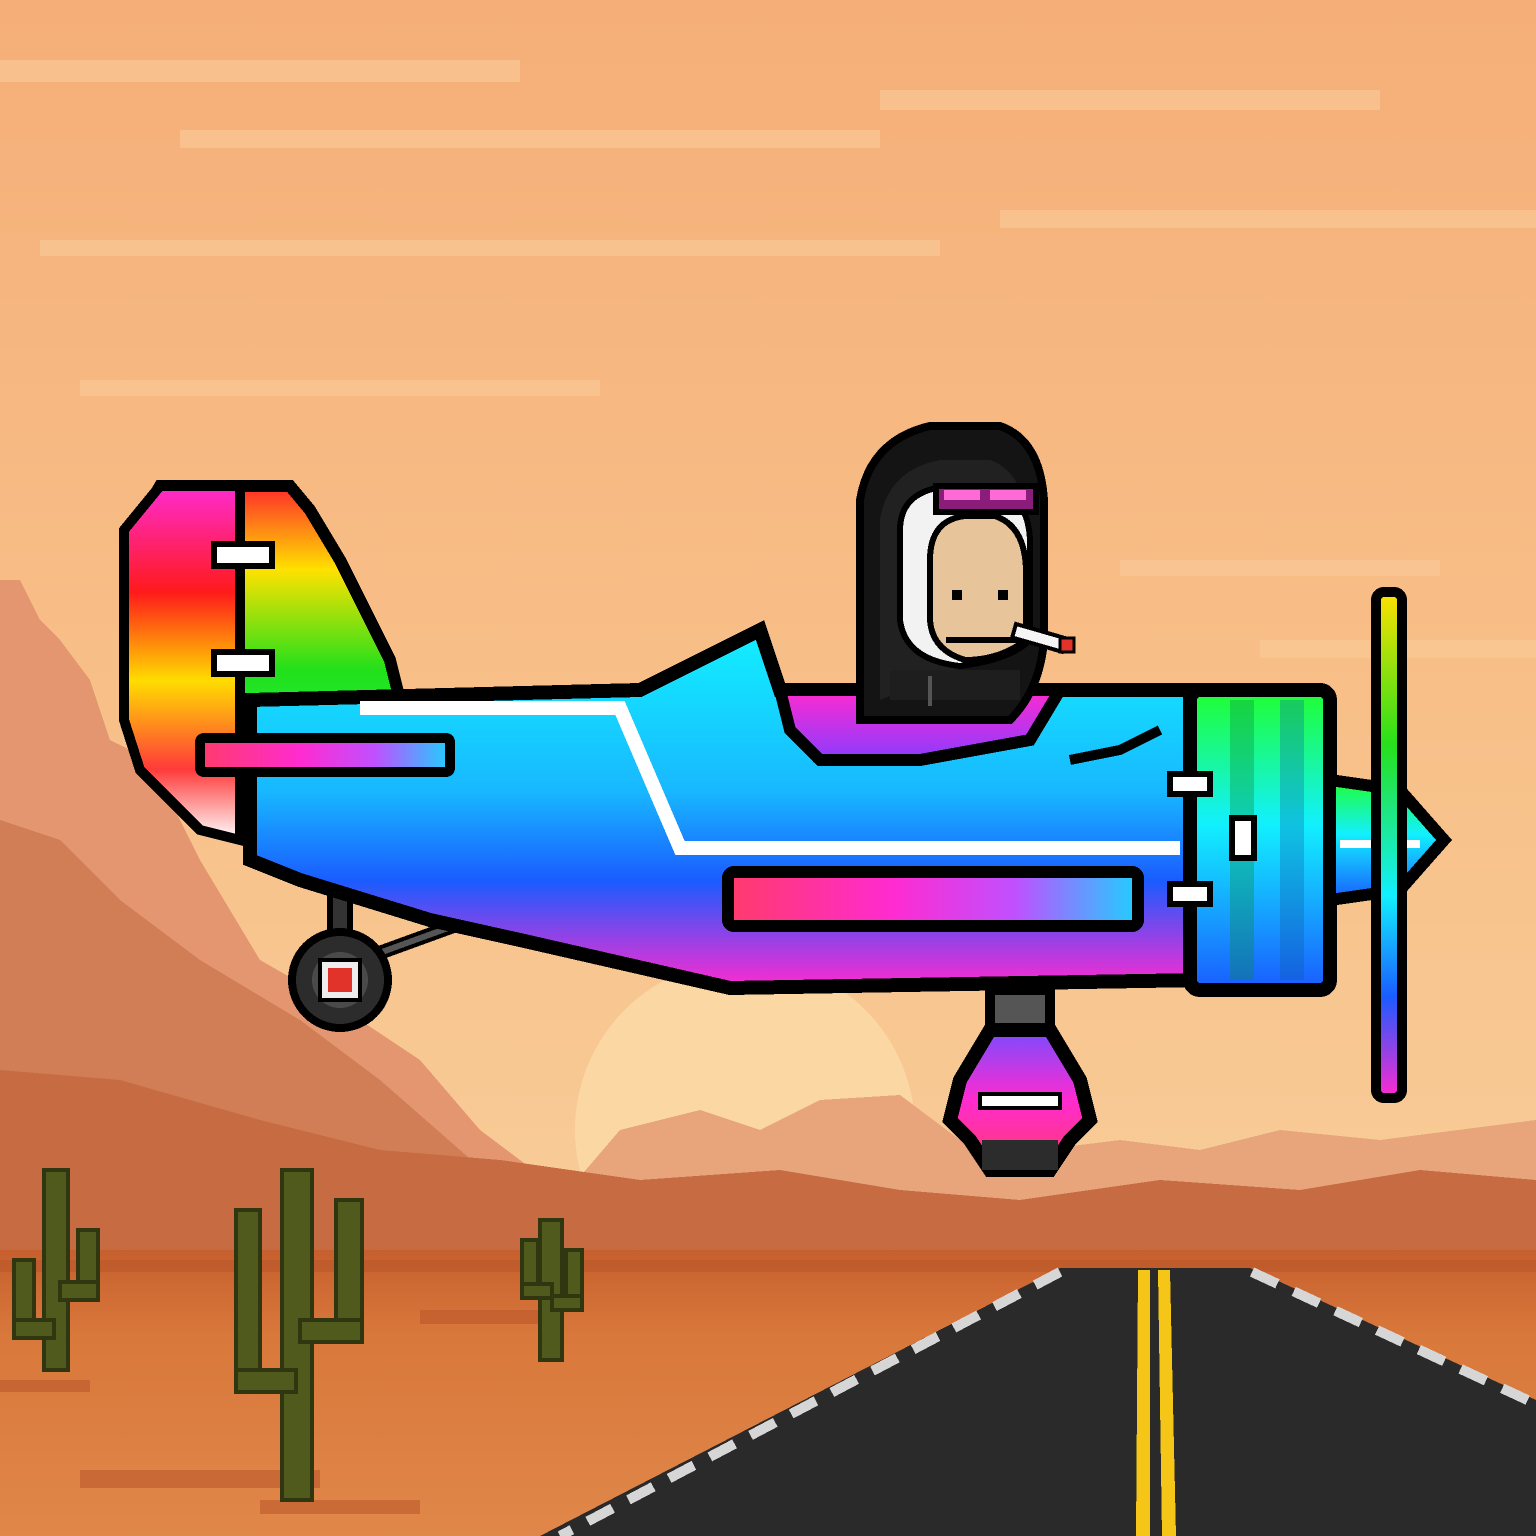 The image size is (1536, 1536). Describe the element at coordinates (325, 755) in the screenshot. I see `tailplane-stripe` at that location.